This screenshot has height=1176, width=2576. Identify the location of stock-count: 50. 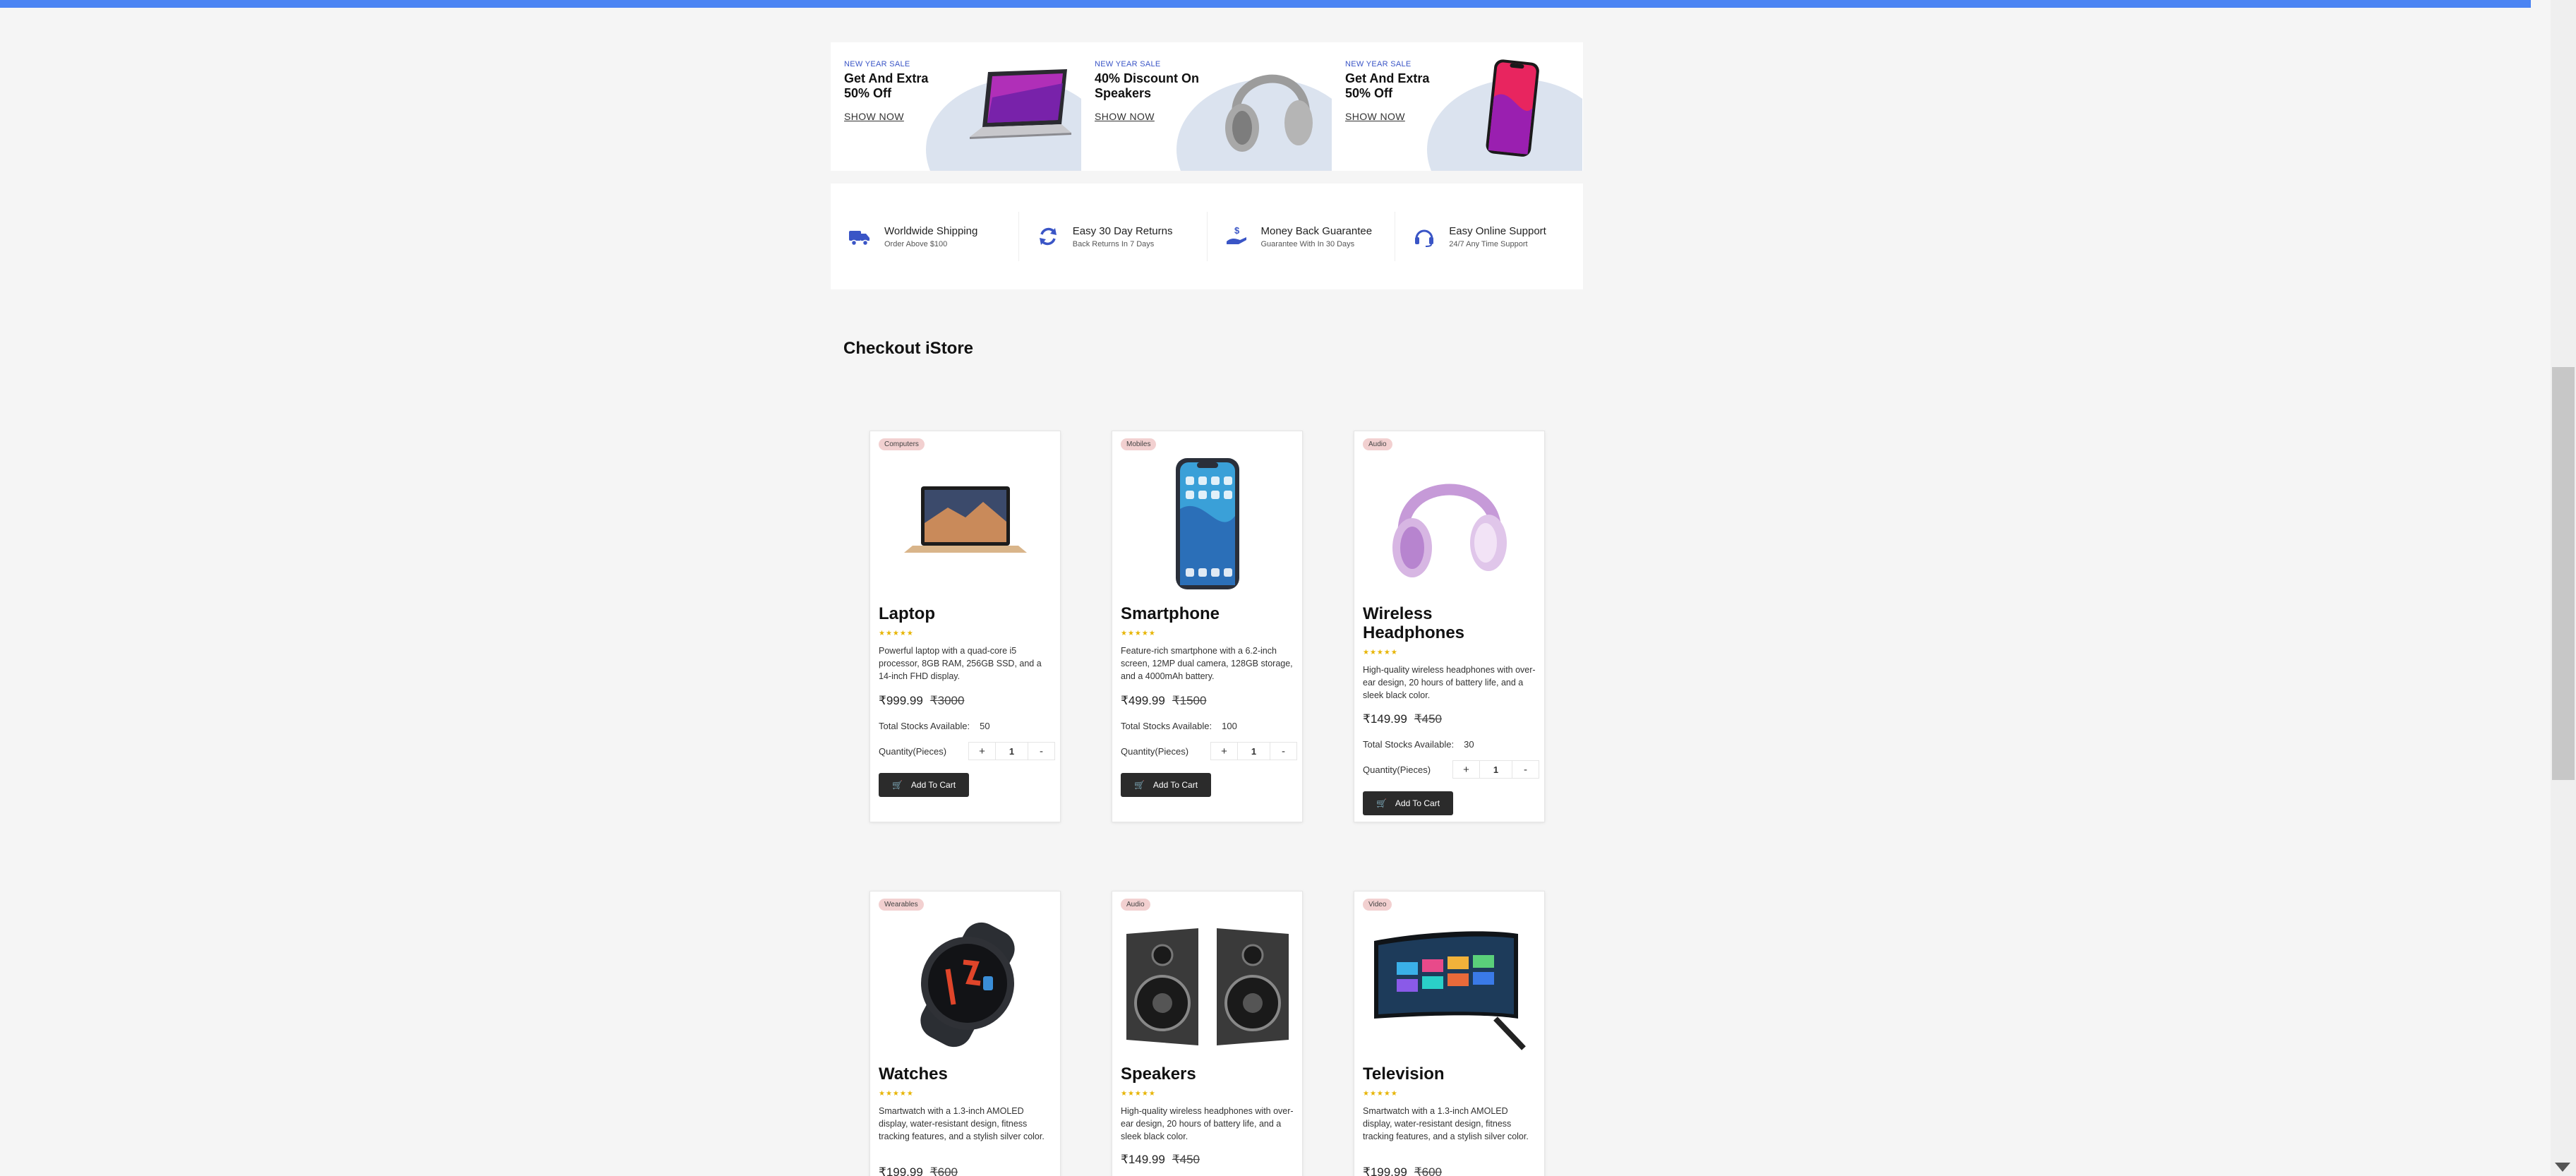
(985, 726).